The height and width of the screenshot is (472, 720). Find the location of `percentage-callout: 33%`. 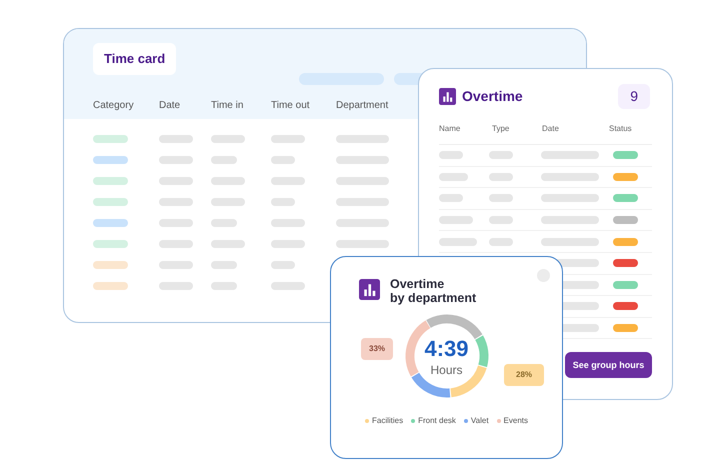

percentage-callout: 33% is located at coordinates (377, 349).